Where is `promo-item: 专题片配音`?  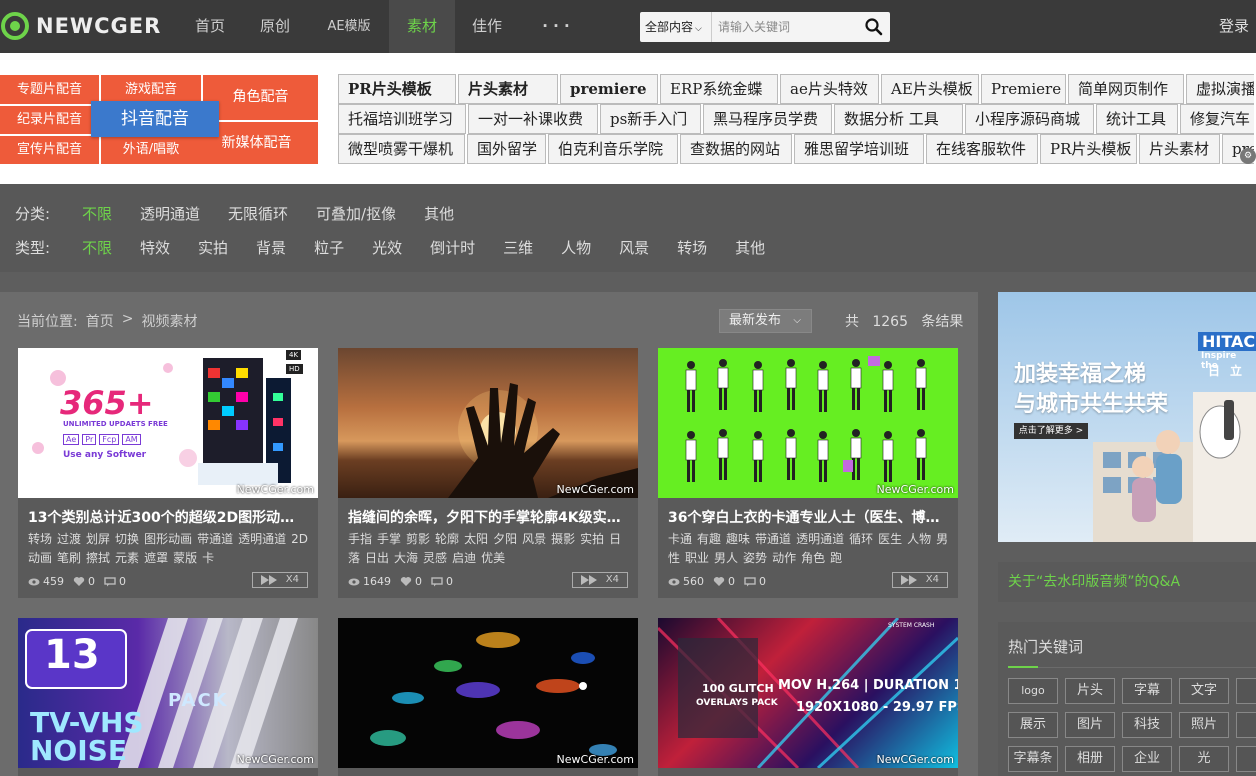
promo-item: 专题片配音 is located at coordinates (49, 89).